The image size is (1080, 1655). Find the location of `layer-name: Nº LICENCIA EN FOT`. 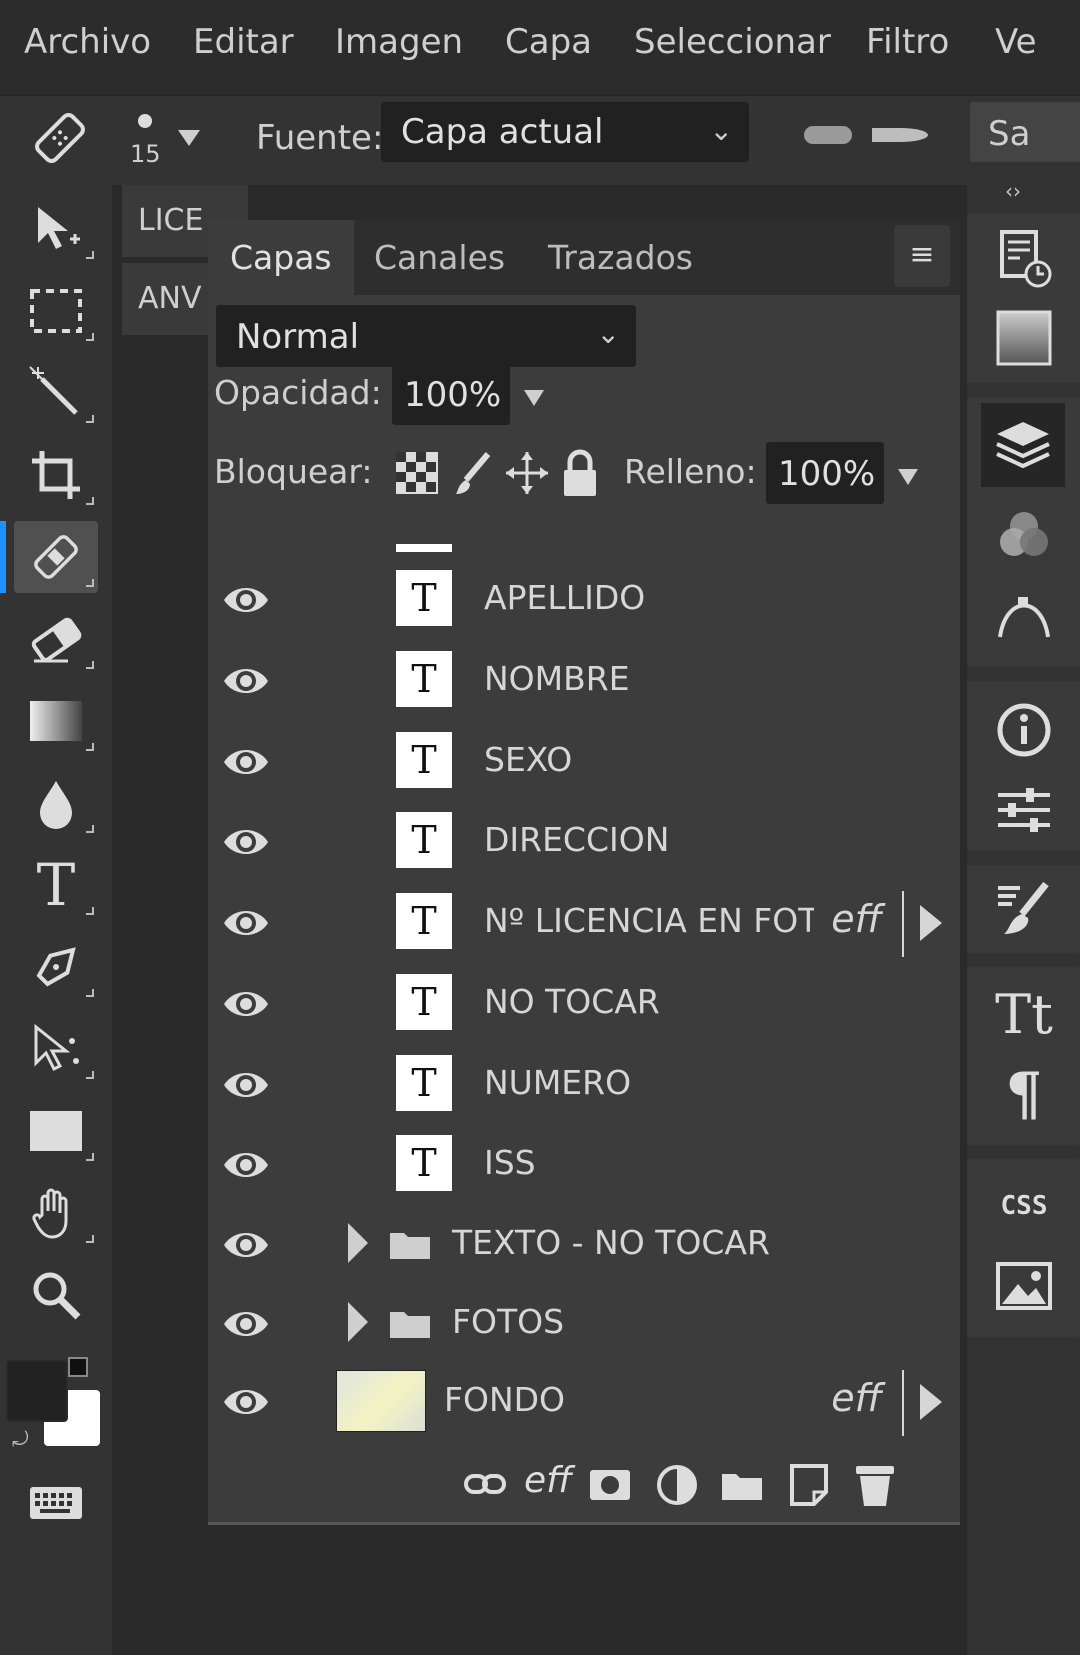

layer-name: Nº LICENCIA EN FOT is located at coordinates (649, 920).